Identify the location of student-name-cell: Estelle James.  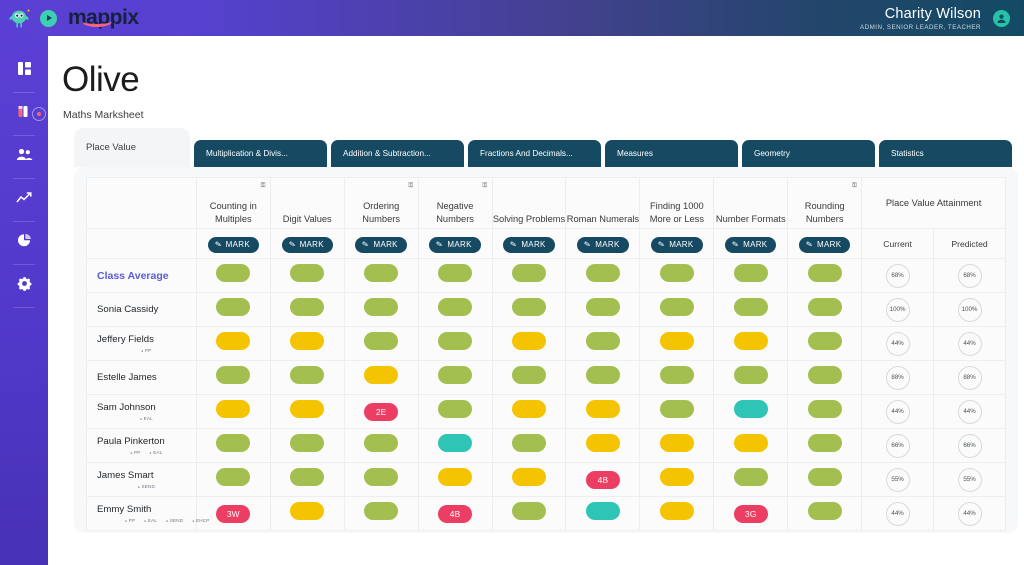
(141, 377).